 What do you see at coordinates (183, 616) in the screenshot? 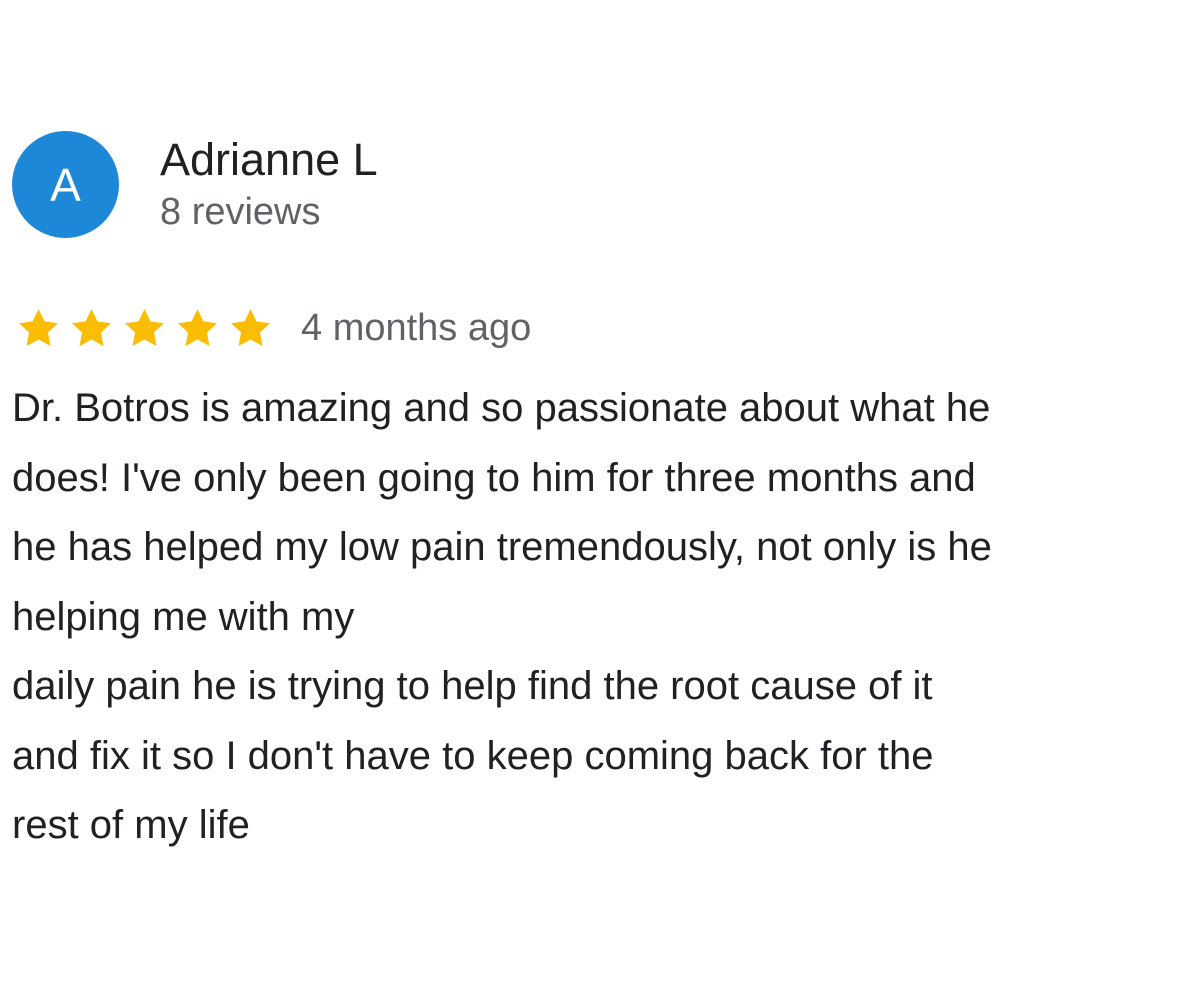
I see `review-text-line: helping me with my` at bounding box center [183, 616].